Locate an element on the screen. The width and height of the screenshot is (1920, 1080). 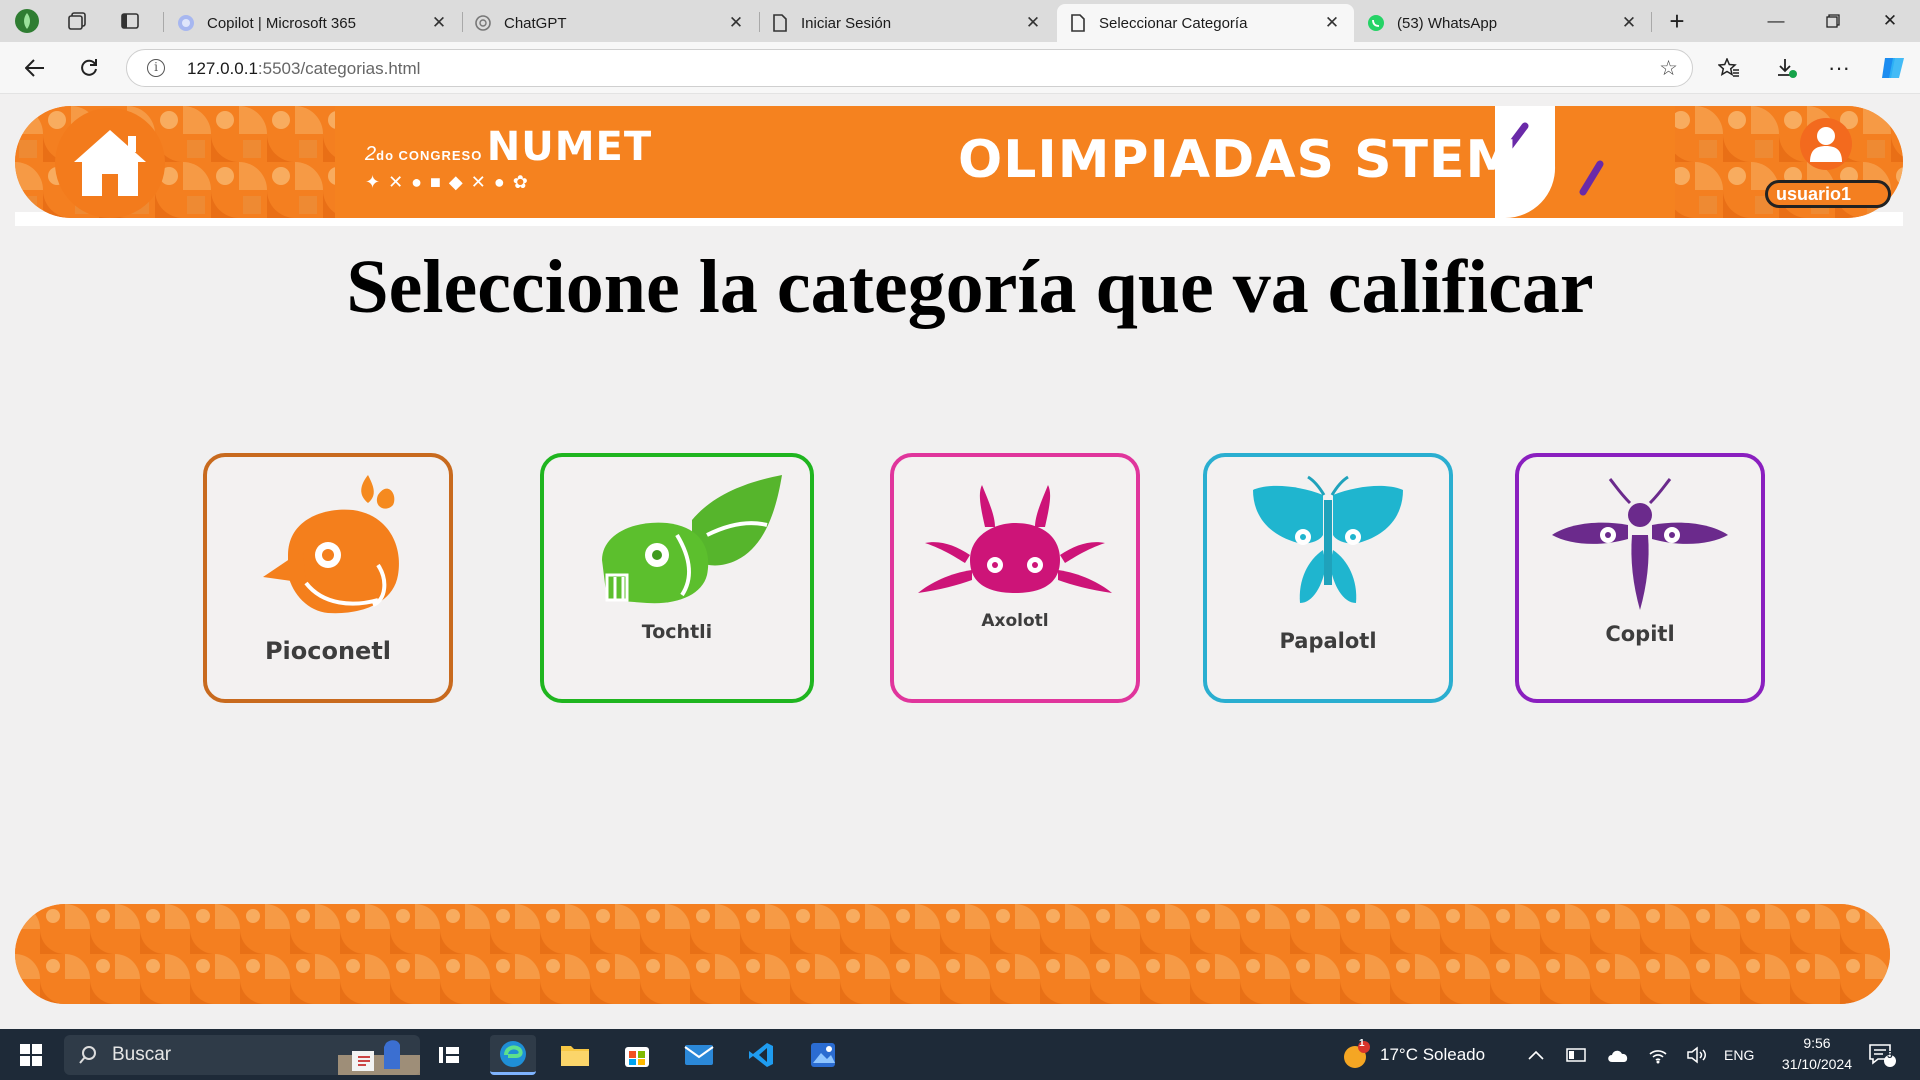
battery-icon is located at coordinates (1576, 1054).